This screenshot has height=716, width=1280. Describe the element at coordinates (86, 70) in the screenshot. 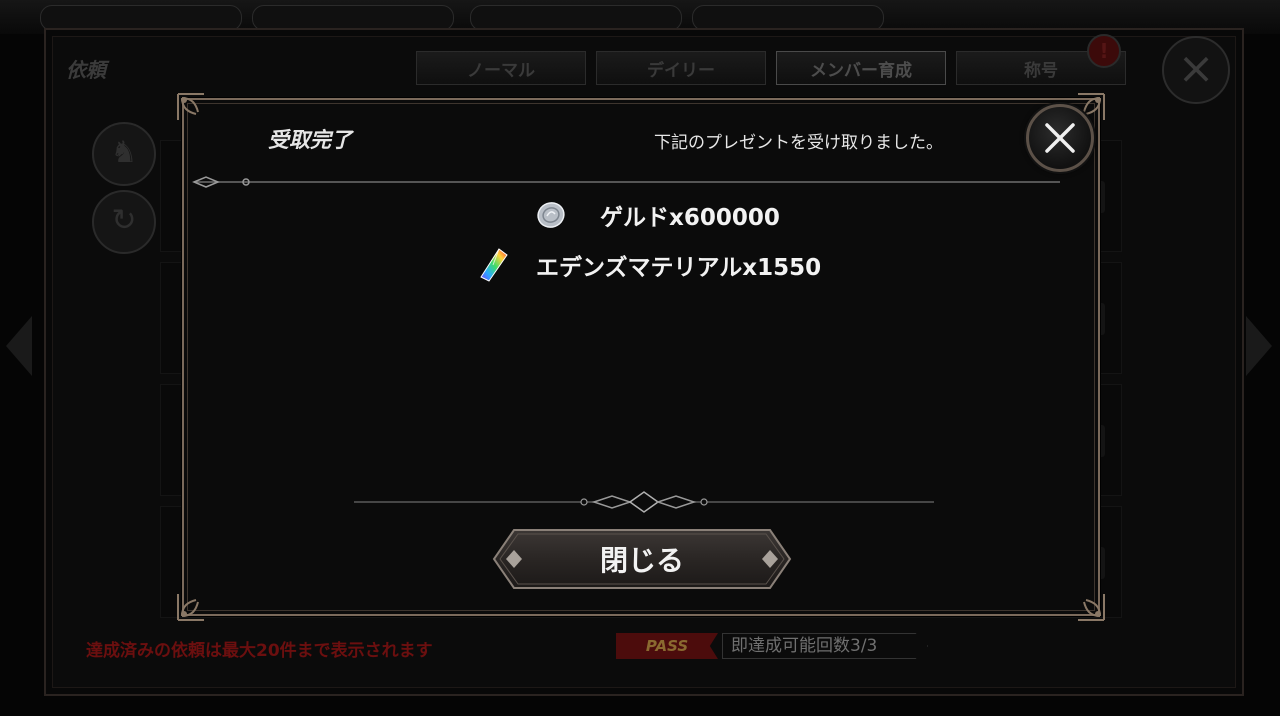

I see `screen-title: 依頼` at that location.